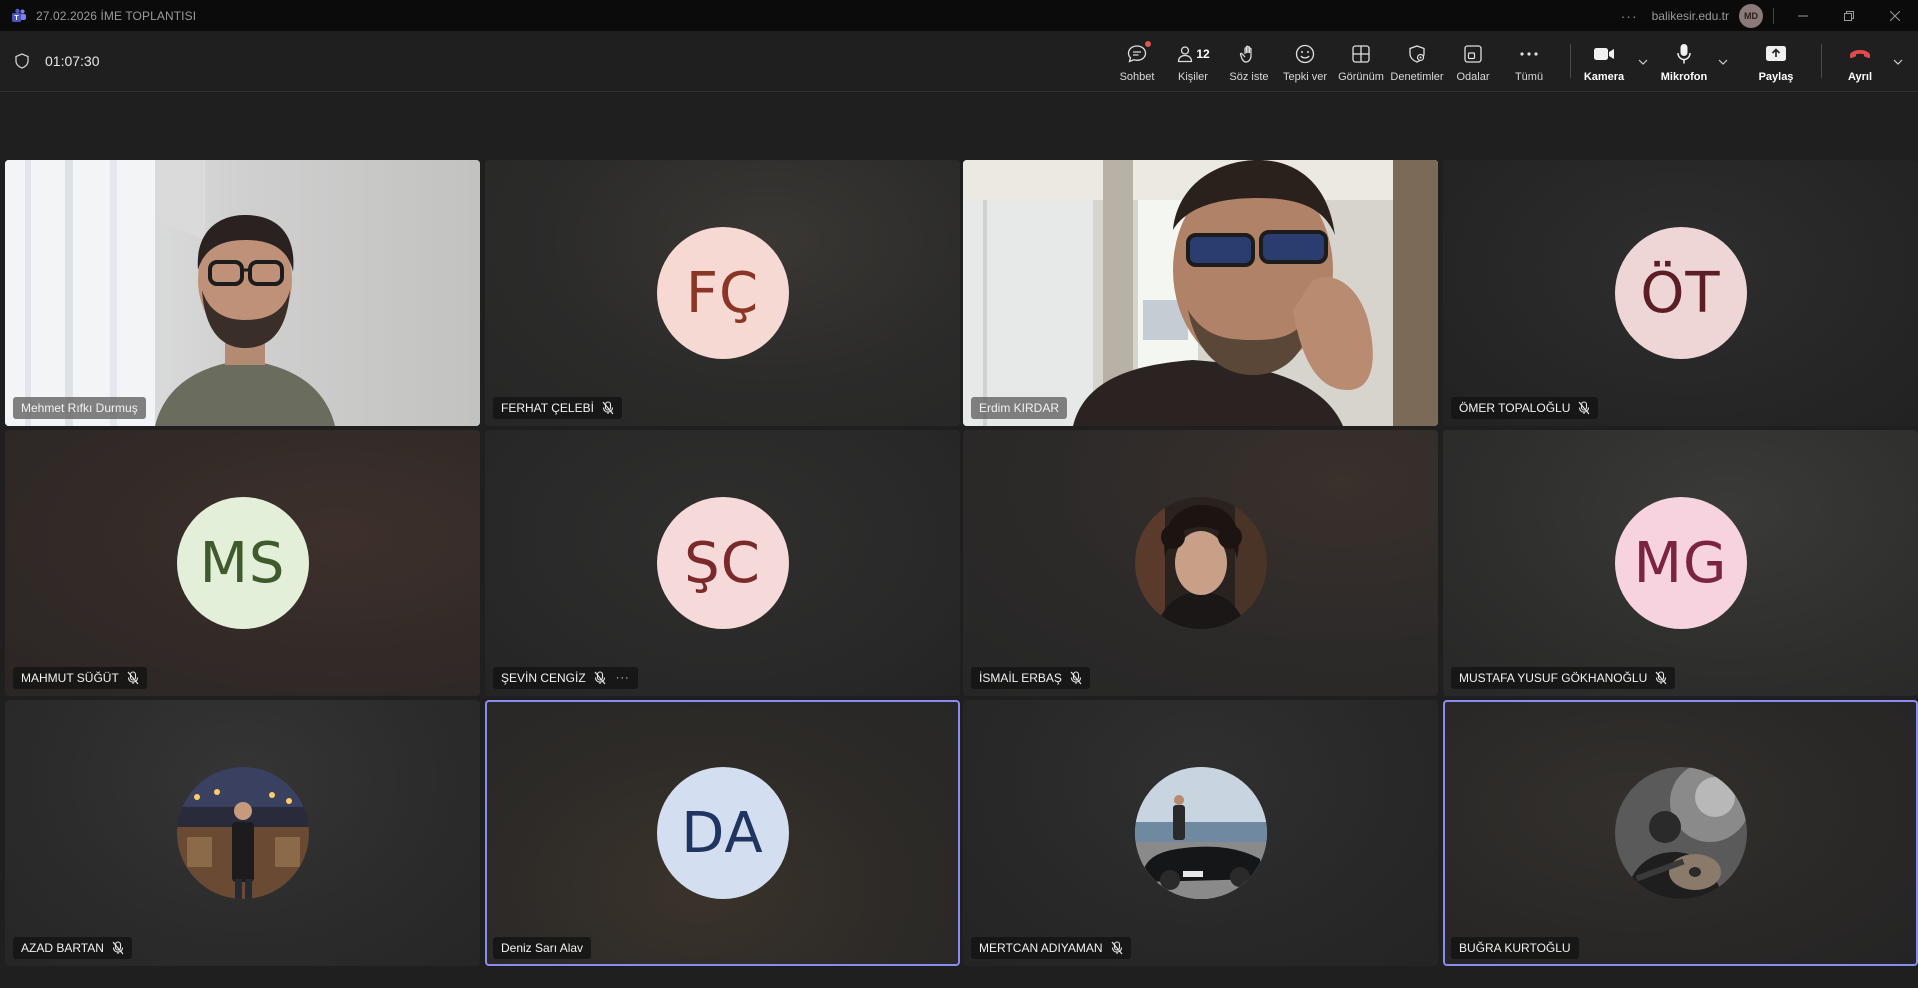  Describe the element at coordinates (1515, 948) in the screenshot. I see `participant-name: BUĞRA KURTOĞLU` at that location.